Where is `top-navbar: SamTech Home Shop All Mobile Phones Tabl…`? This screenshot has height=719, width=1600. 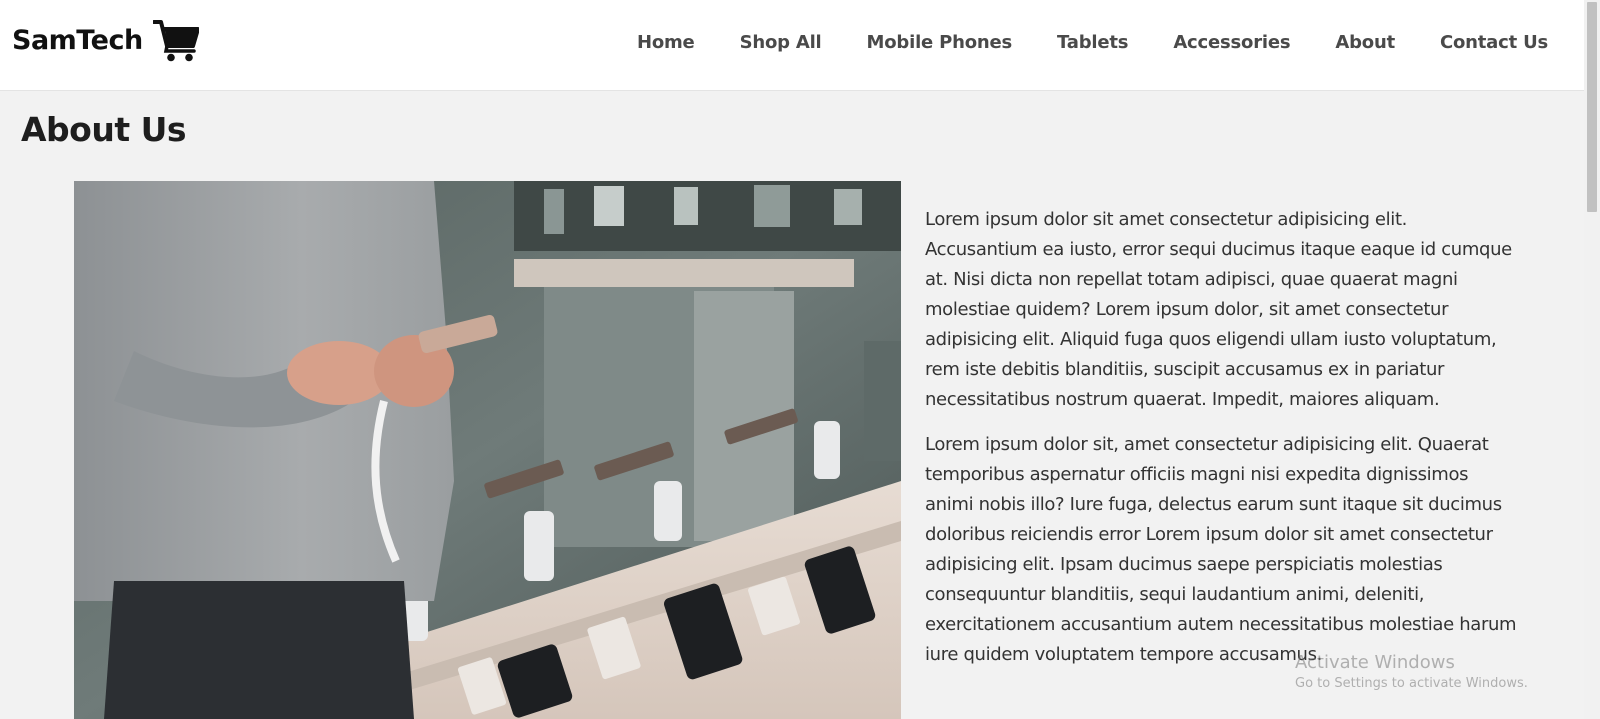
top-navbar: SamTech Home Shop All Mobile Phones Tabl… is located at coordinates (792, 45).